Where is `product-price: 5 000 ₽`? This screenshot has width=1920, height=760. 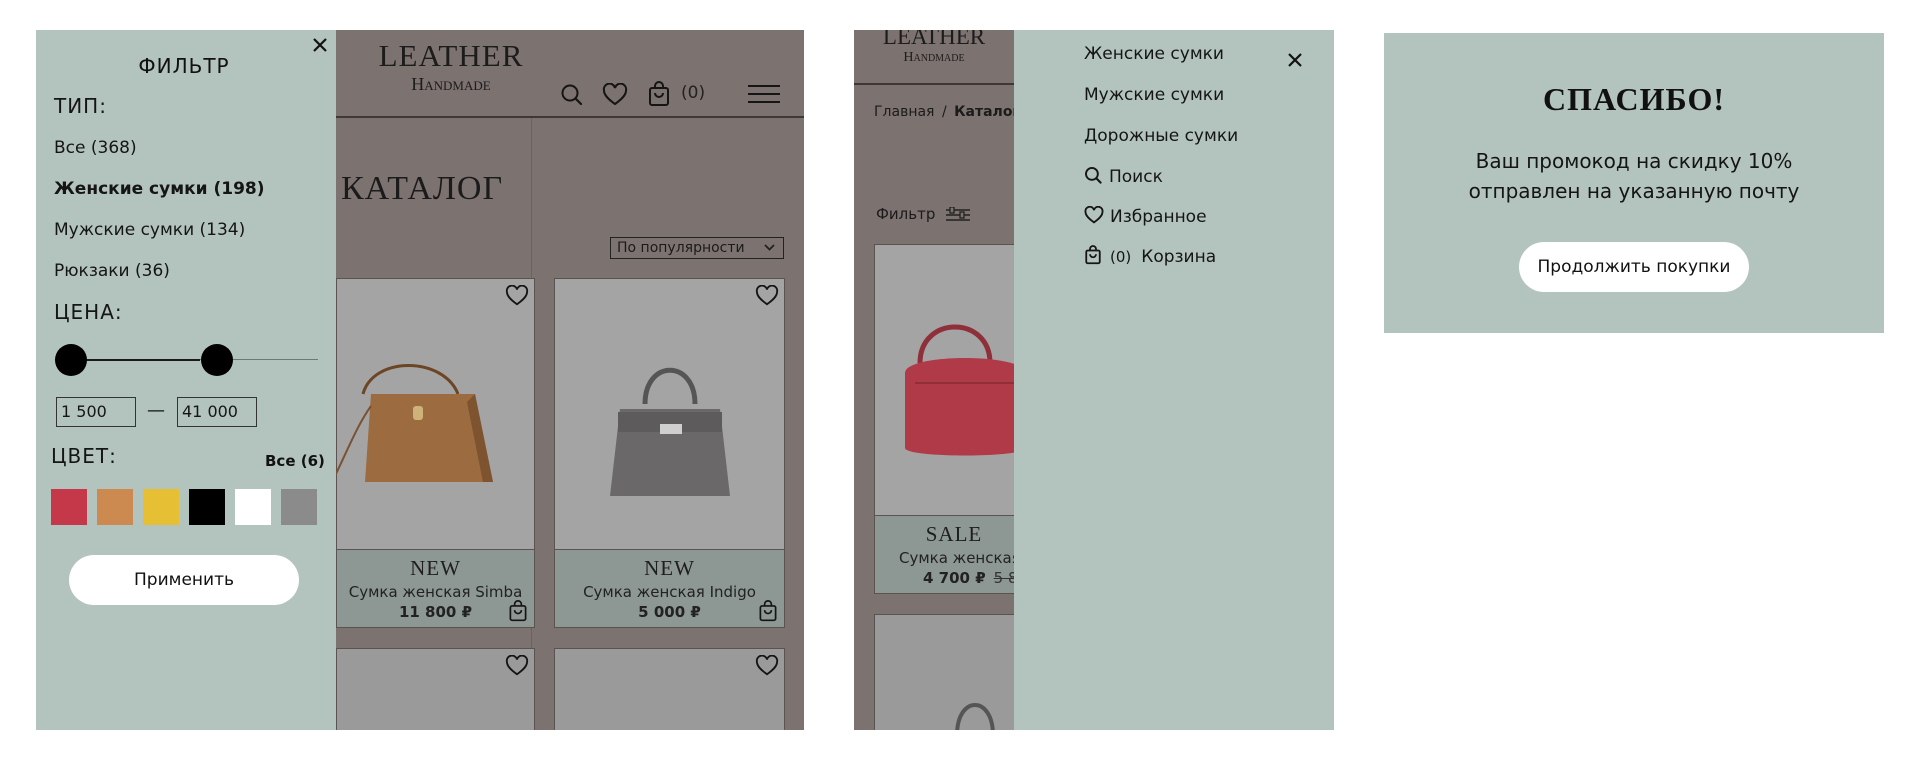
product-price: 5 000 ₽ is located at coordinates (669, 612).